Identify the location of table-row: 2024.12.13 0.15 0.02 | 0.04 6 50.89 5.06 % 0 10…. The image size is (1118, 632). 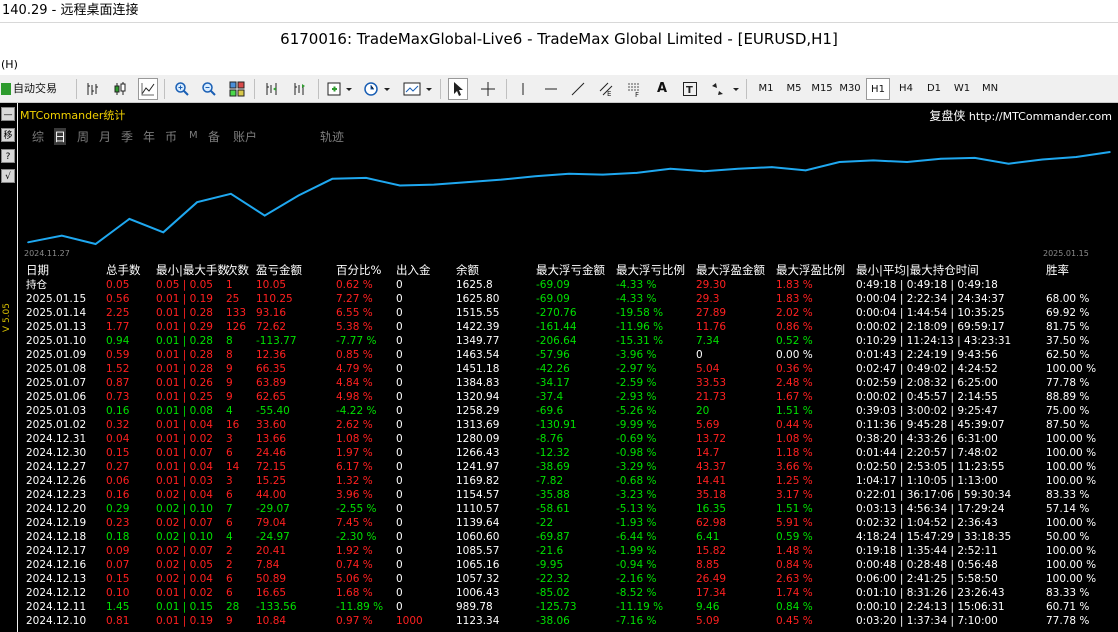
(569, 579).